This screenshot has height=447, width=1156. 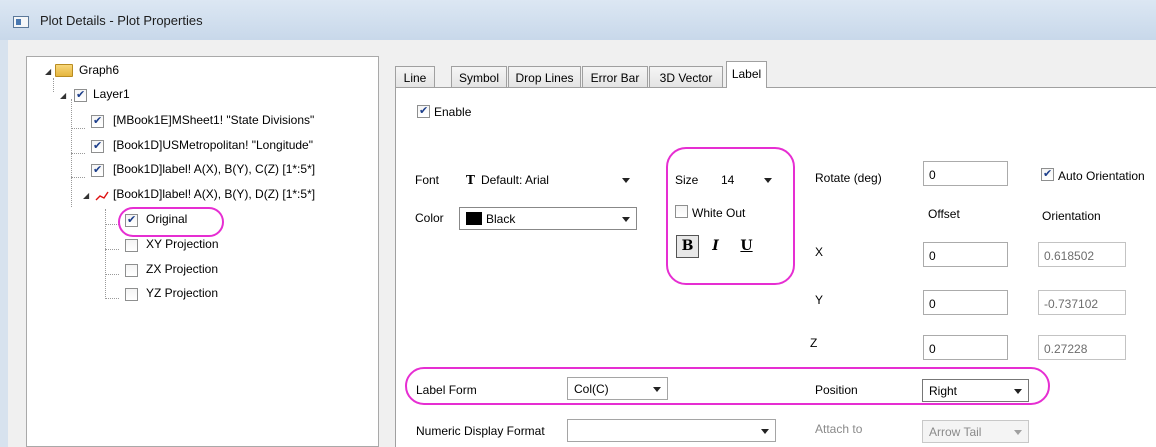 What do you see at coordinates (1047, 174) in the screenshot?
I see `auto-orientation-checkbox` at bounding box center [1047, 174].